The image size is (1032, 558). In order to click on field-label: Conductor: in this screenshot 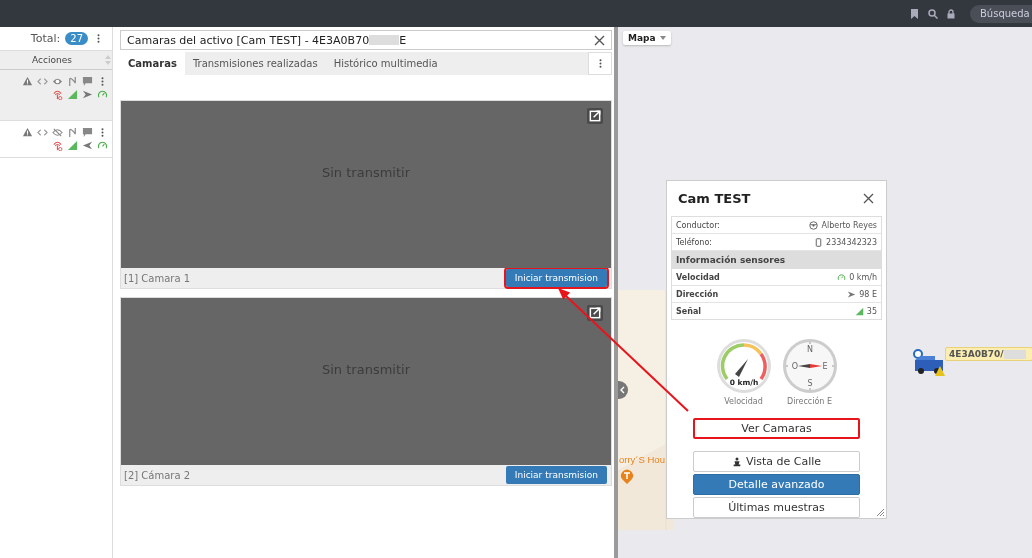, I will do `click(698, 225)`.